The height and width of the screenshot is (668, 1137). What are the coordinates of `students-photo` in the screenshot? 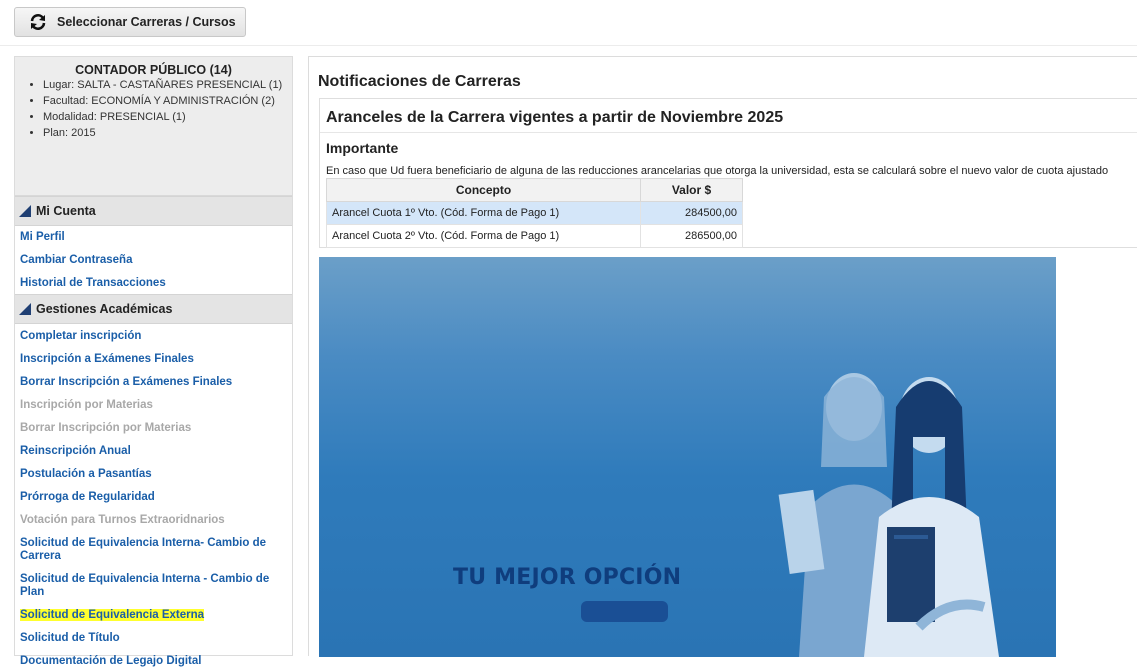 It's located at (888, 515).